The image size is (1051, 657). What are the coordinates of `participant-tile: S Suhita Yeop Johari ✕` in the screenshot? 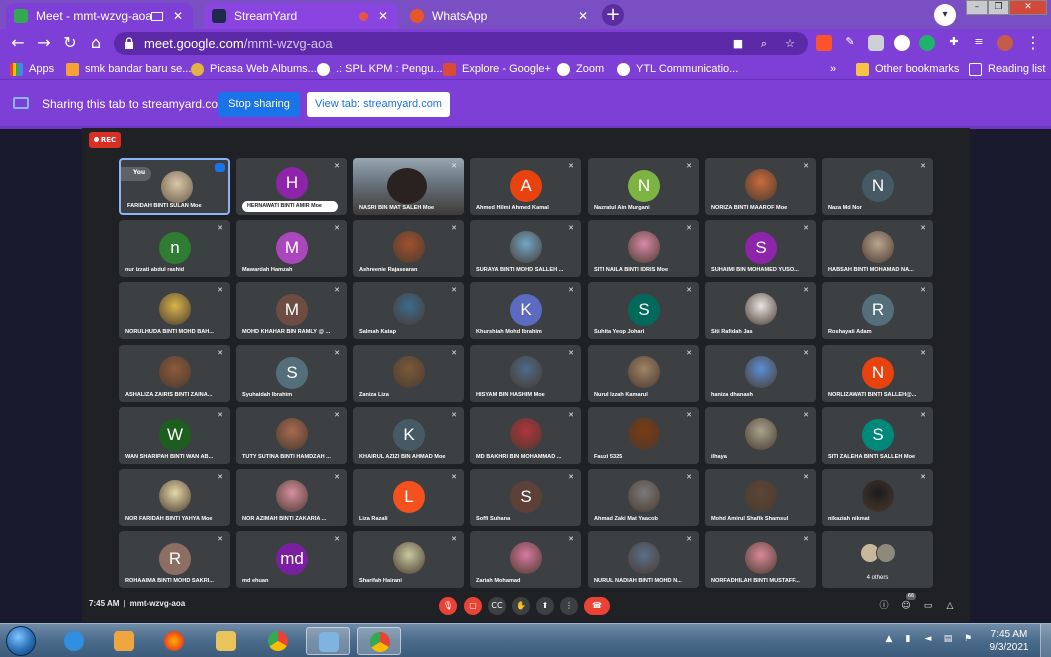 It's located at (643, 310).